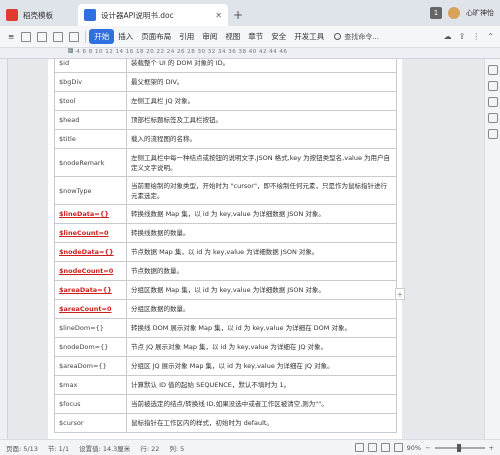 This screenshot has width=500, height=455. I want to click on more-icon: ⋮, so click(476, 36).